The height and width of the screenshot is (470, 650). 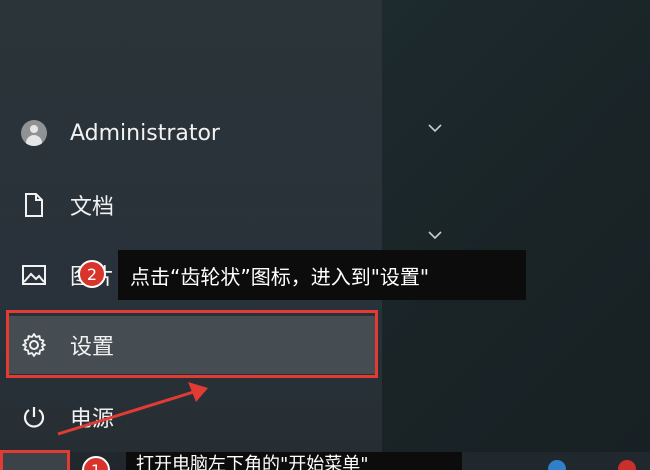 I want to click on user-account-item: Administrator, so click(x=191, y=133).